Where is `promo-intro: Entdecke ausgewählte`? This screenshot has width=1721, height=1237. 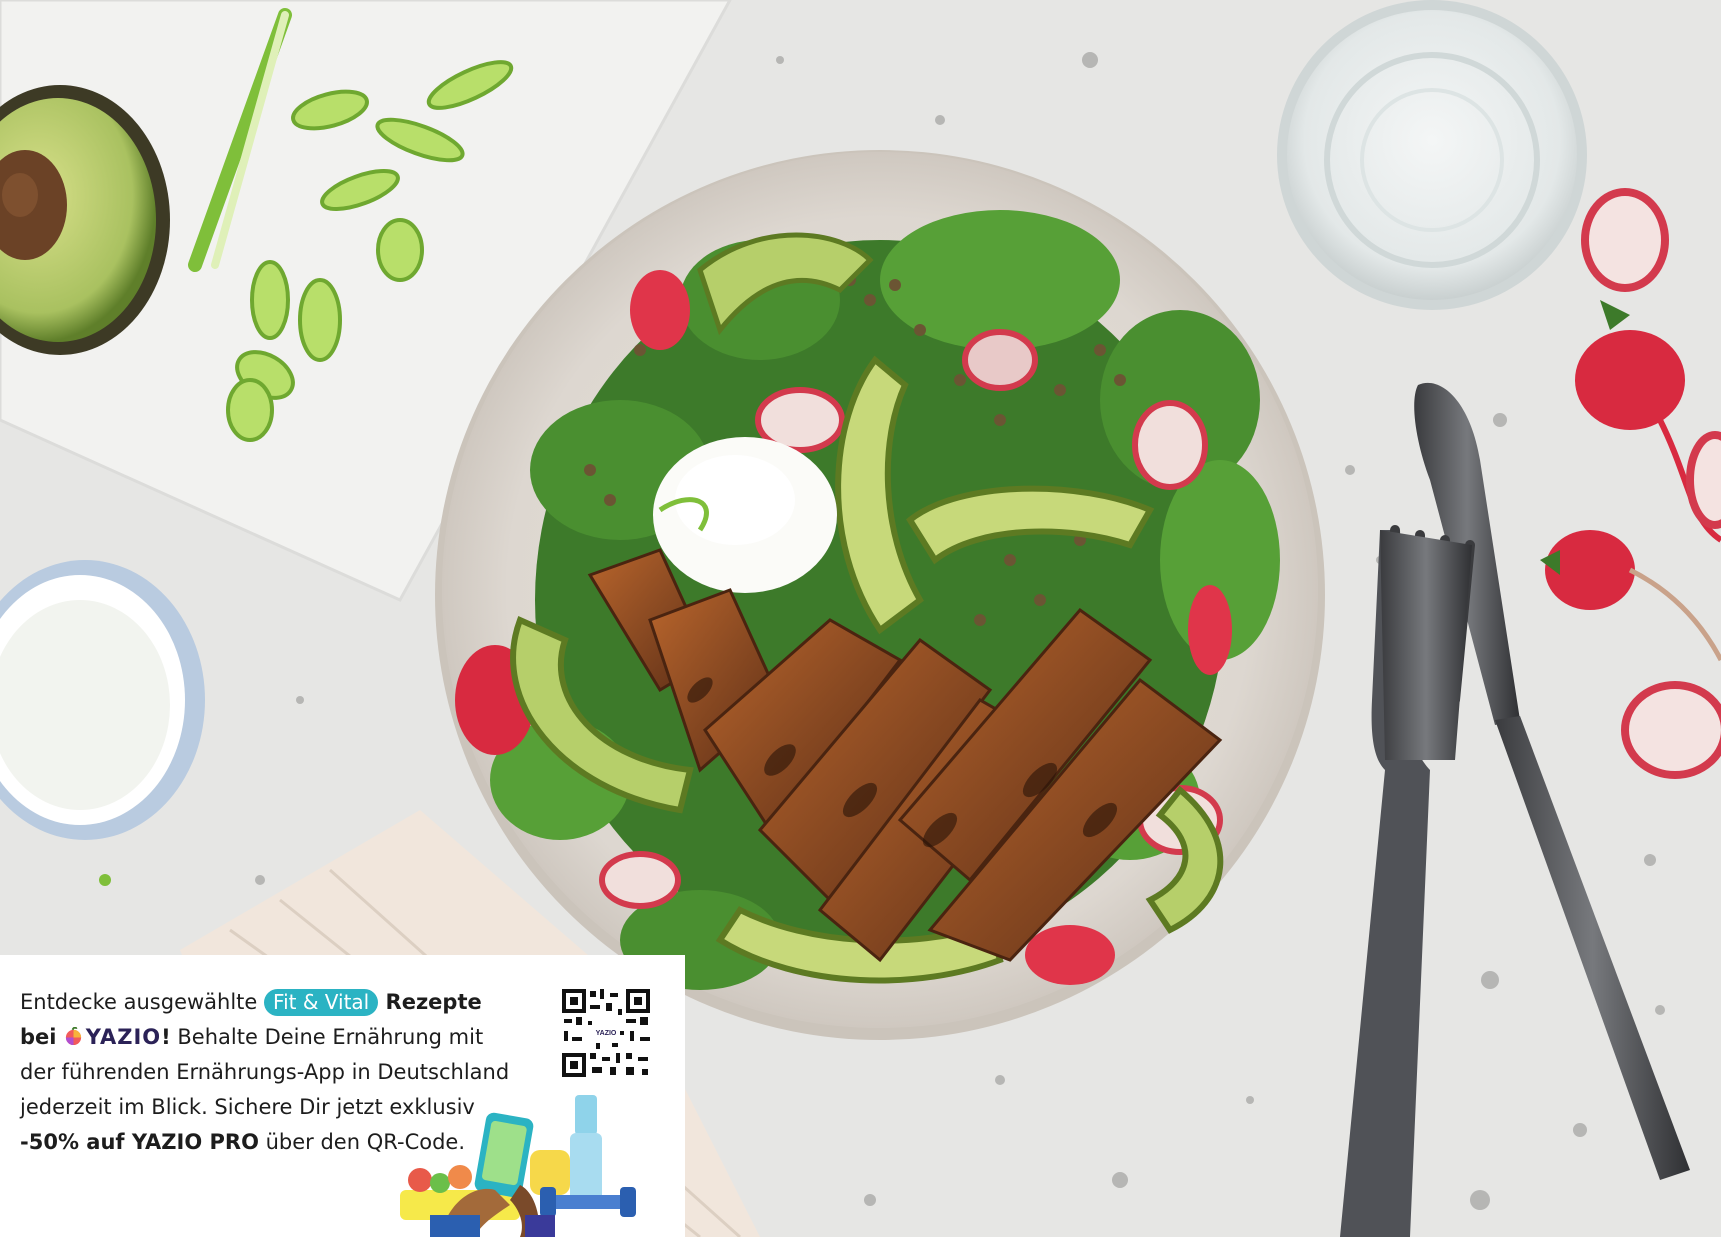 promo-intro: Entdecke ausgewählte is located at coordinates (142, 1002).